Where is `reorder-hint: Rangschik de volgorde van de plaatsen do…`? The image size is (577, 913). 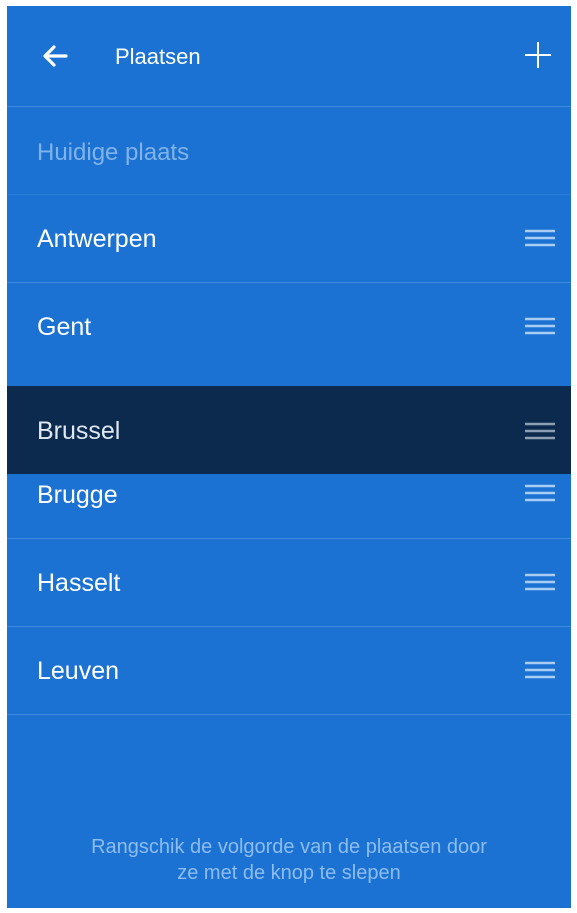
reorder-hint: Rangschik de volgorde van de plaatsen do… is located at coordinates (289, 860).